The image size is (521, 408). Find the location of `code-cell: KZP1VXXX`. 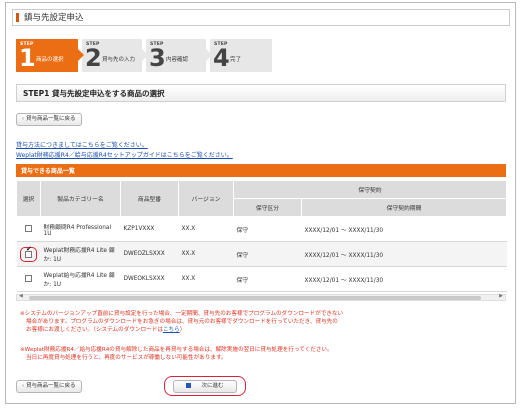

code-cell: KZP1VXXX is located at coordinates (149, 229).